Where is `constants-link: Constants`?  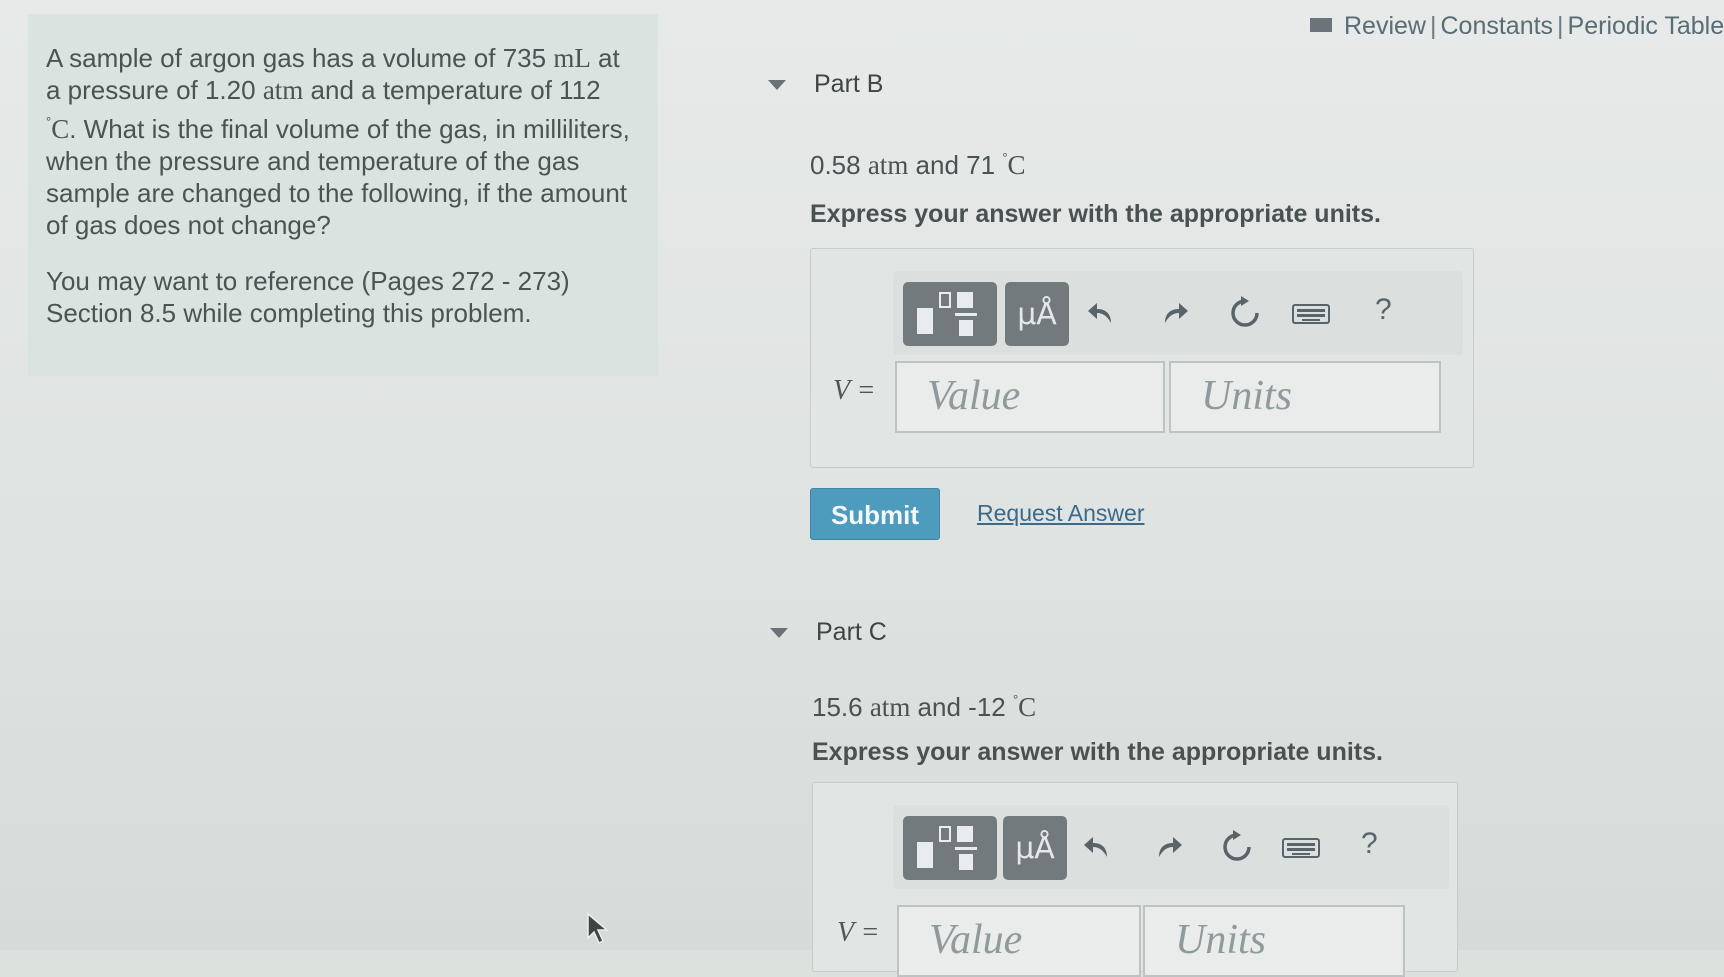
constants-link: Constants is located at coordinates (1496, 26).